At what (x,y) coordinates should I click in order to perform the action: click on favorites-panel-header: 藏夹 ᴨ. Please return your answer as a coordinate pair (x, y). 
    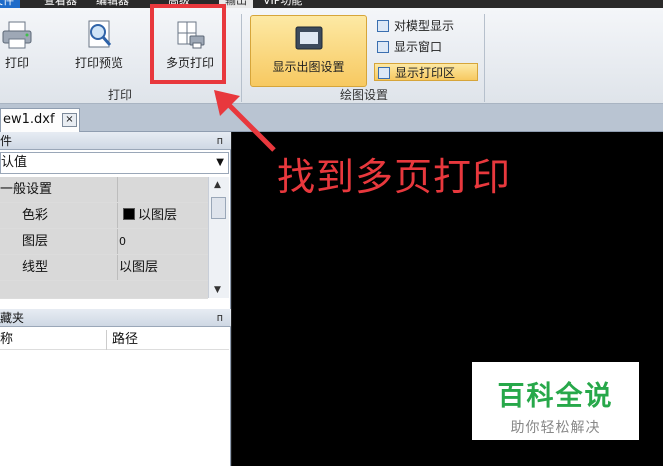
    Looking at the image, I should click on (115, 318).